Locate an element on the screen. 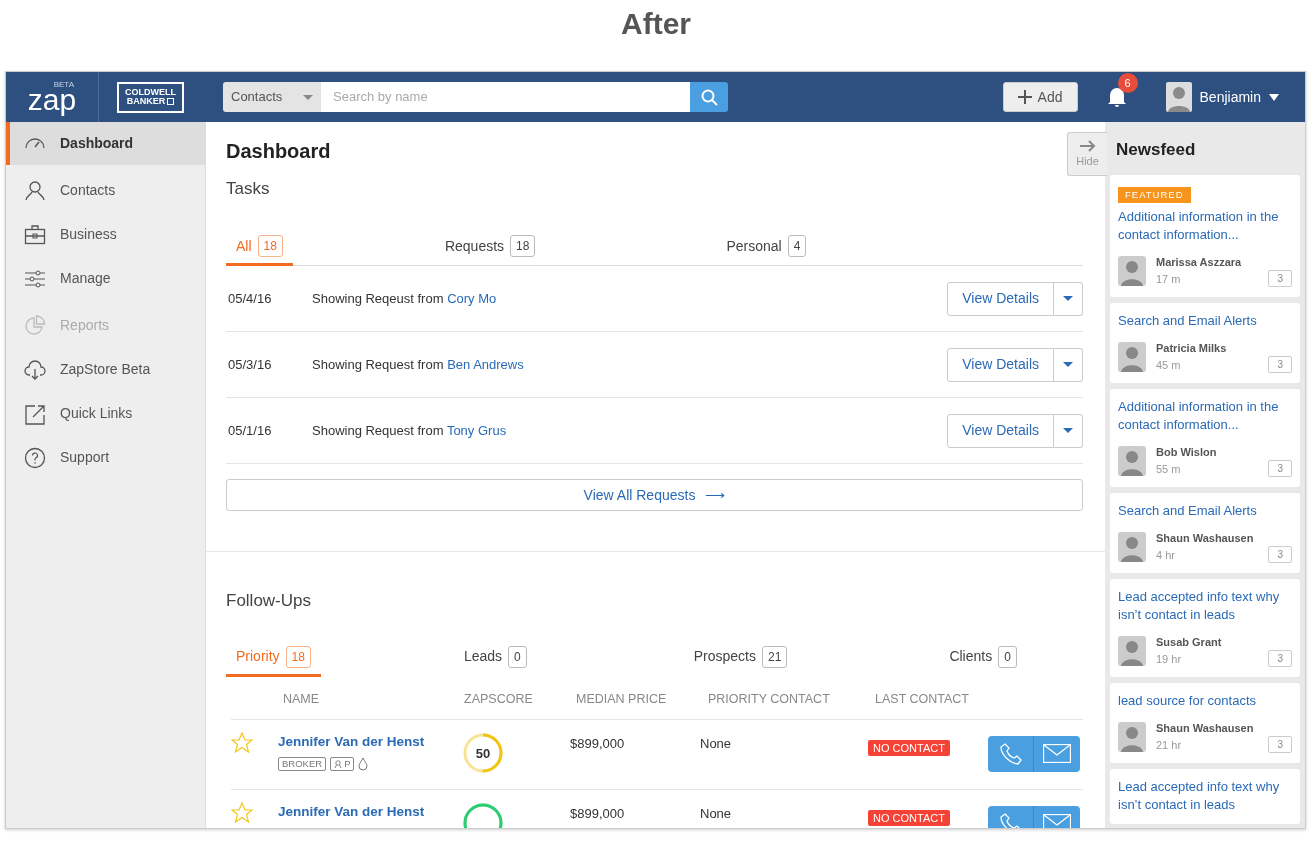  column-header: LAST CONTACT is located at coordinates (922, 699).